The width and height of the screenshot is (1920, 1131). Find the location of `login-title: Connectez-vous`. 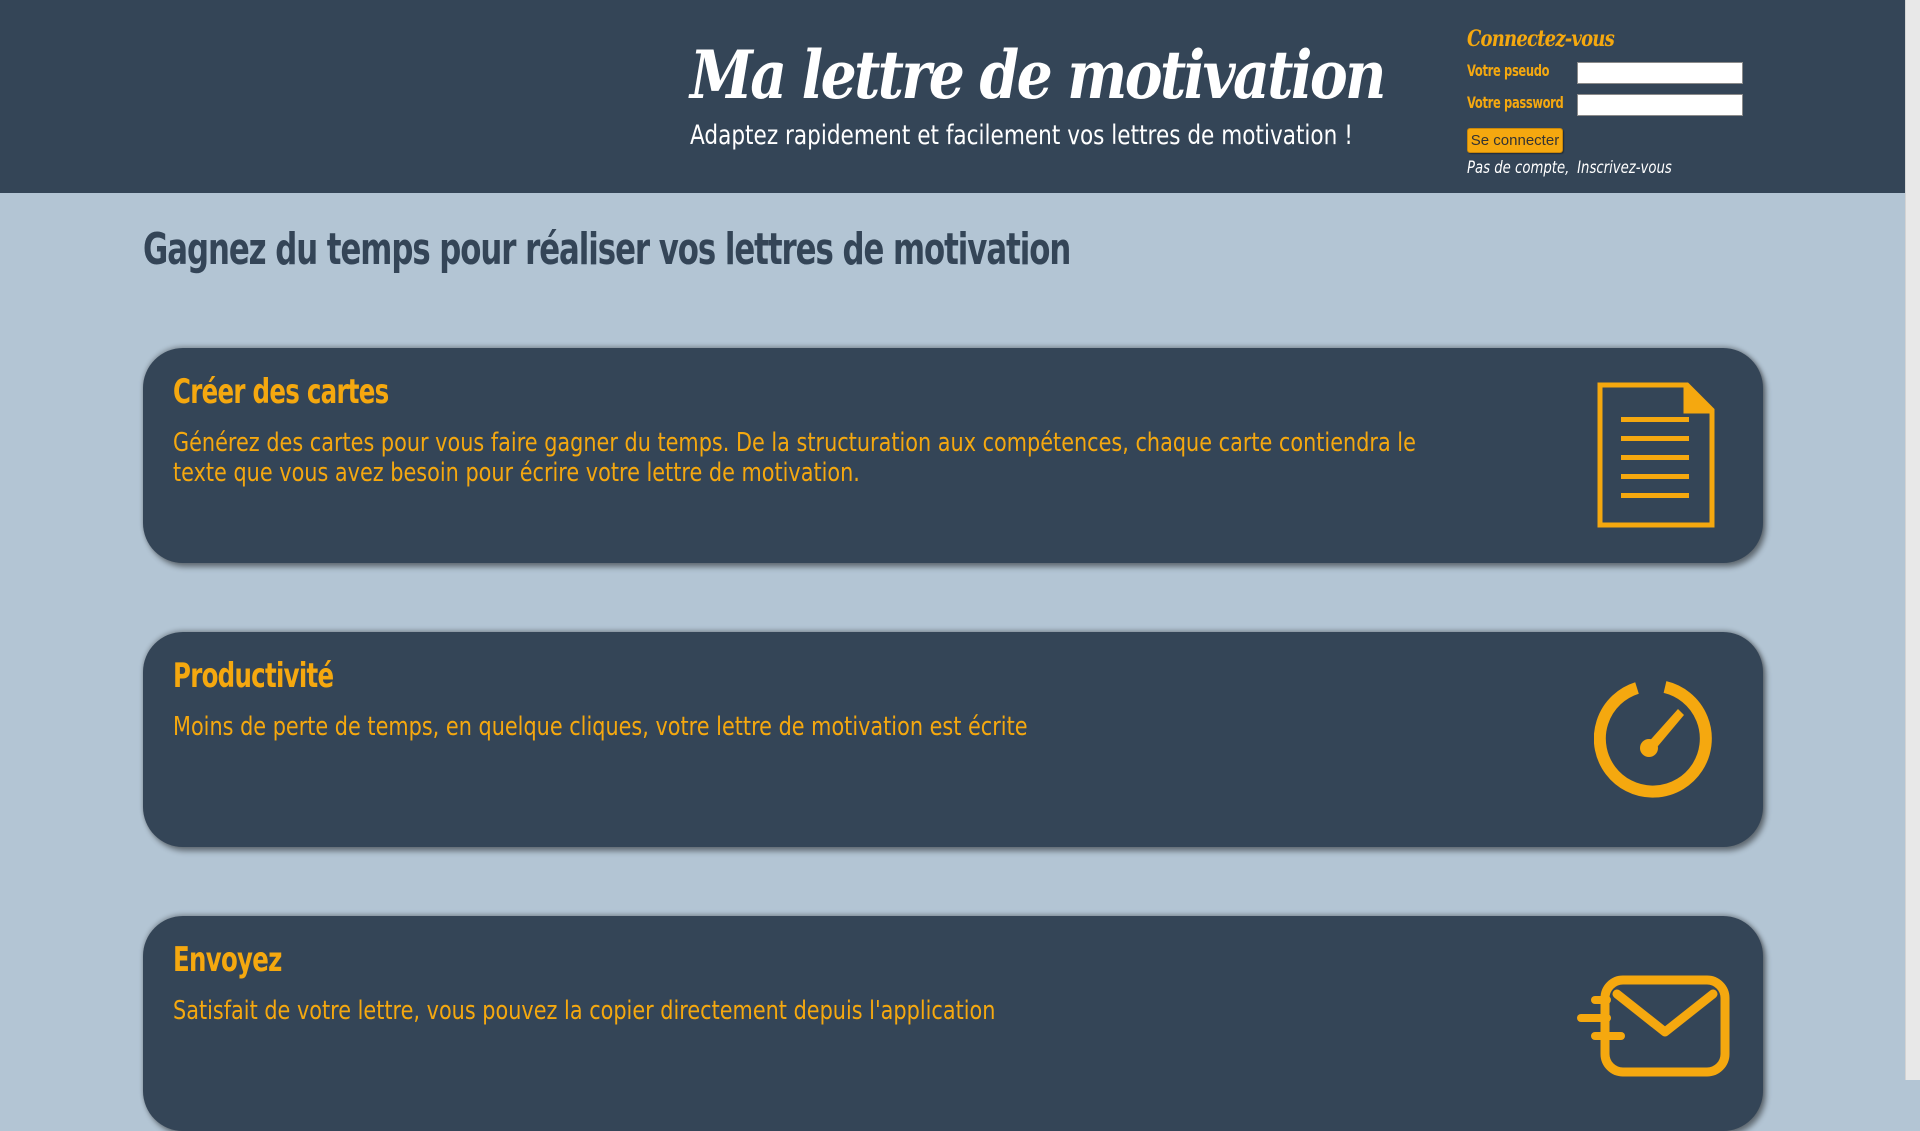

login-title: Connectez-vous is located at coordinates (1541, 39).